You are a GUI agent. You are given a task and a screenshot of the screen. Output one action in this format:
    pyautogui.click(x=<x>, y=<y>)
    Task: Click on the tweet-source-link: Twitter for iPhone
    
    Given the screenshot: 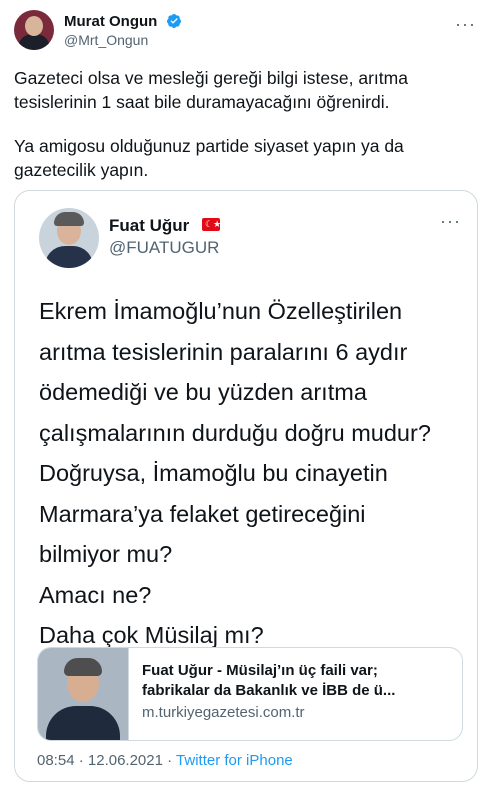 What is the action you would take?
    pyautogui.click(x=234, y=760)
    